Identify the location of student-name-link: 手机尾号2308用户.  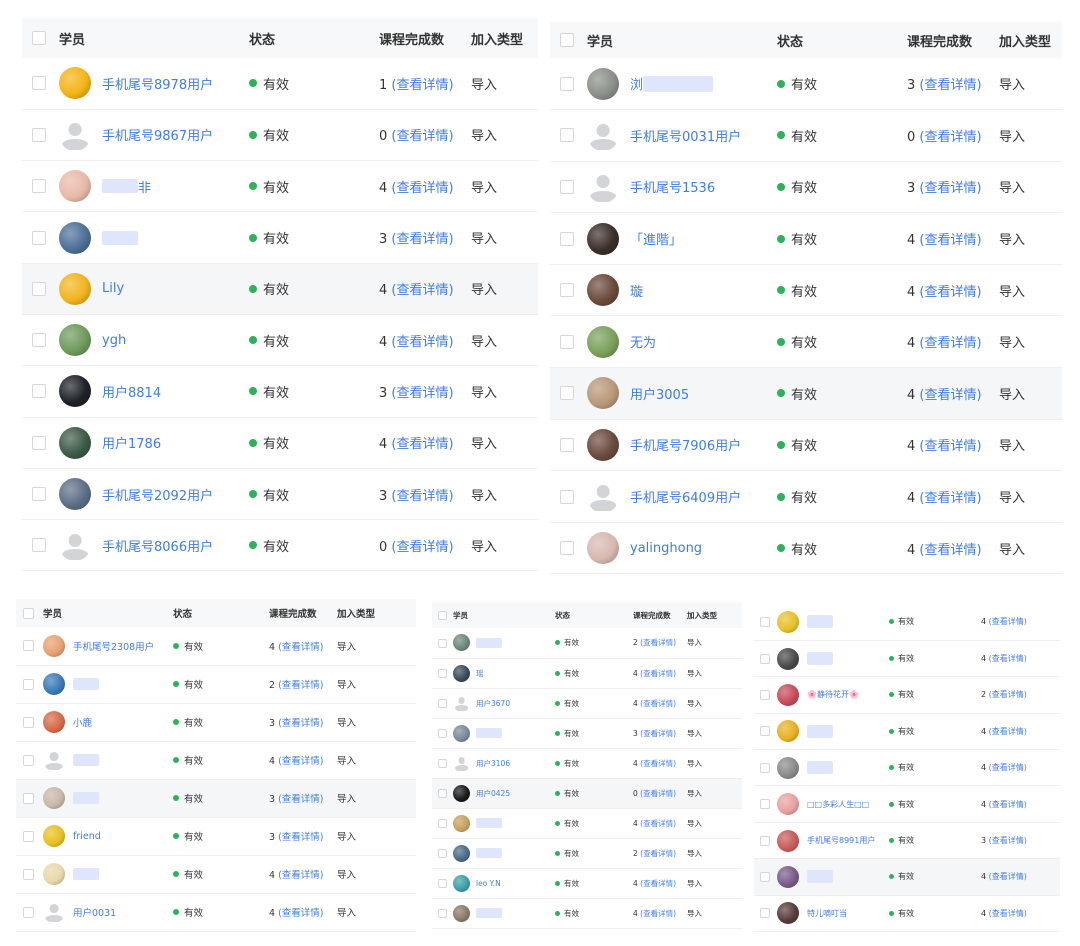
(113, 646).